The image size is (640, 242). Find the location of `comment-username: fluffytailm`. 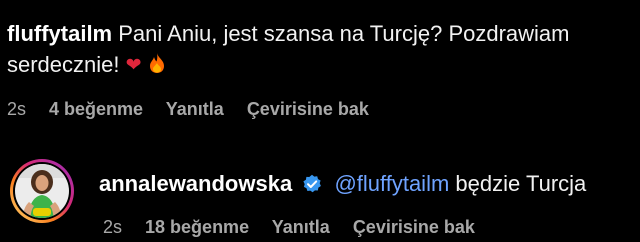

comment-username: fluffytailm is located at coordinates (59, 33).